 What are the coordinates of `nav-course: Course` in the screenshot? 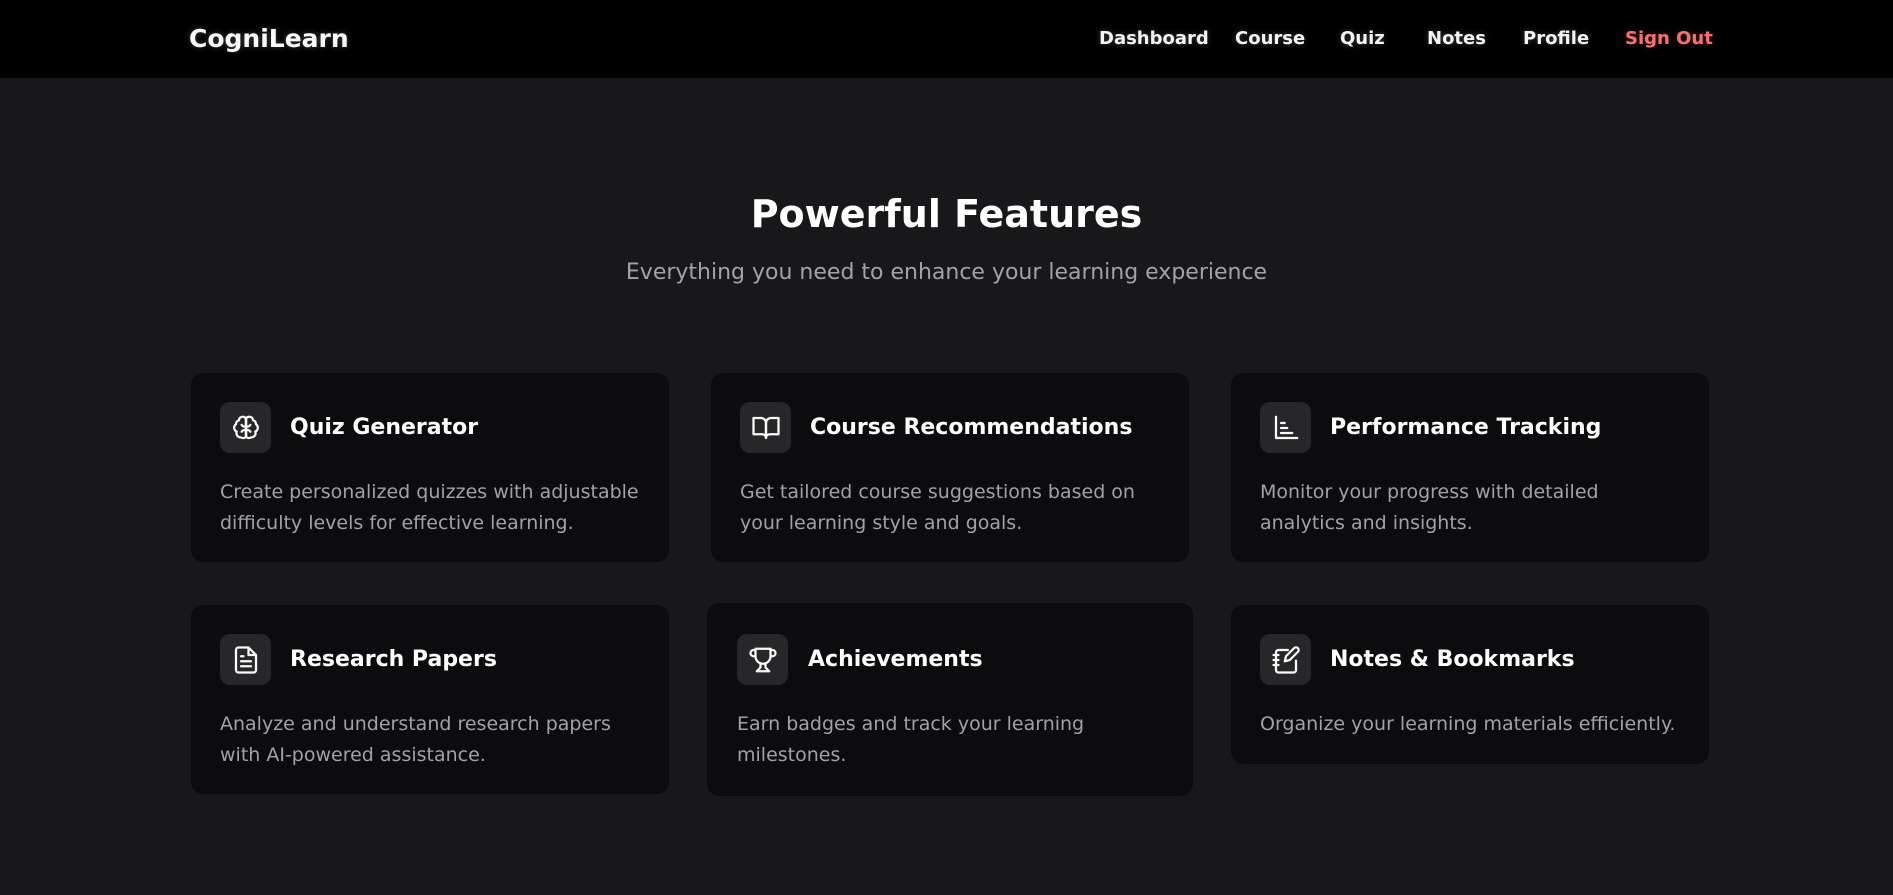 It's located at (1270, 38).